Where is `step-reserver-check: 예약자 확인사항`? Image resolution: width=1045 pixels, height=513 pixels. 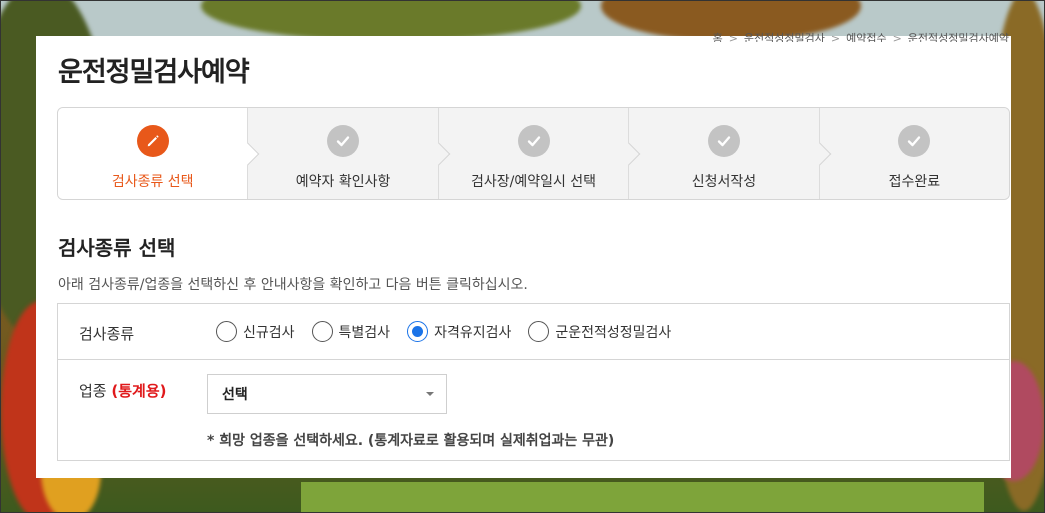
step-reserver-check: 예약자 확인사항 is located at coordinates (349, 153).